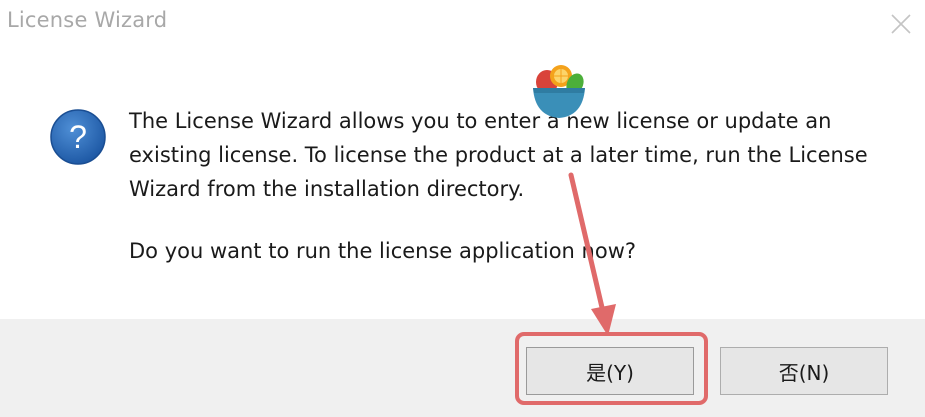  What do you see at coordinates (462, 24) in the screenshot?
I see `title-bar: License Wizard` at bounding box center [462, 24].